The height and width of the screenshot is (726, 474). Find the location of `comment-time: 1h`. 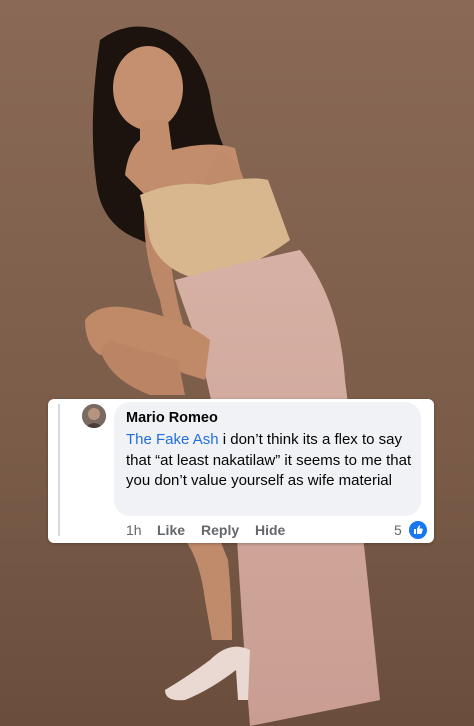

comment-time: 1h is located at coordinates (134, 530).